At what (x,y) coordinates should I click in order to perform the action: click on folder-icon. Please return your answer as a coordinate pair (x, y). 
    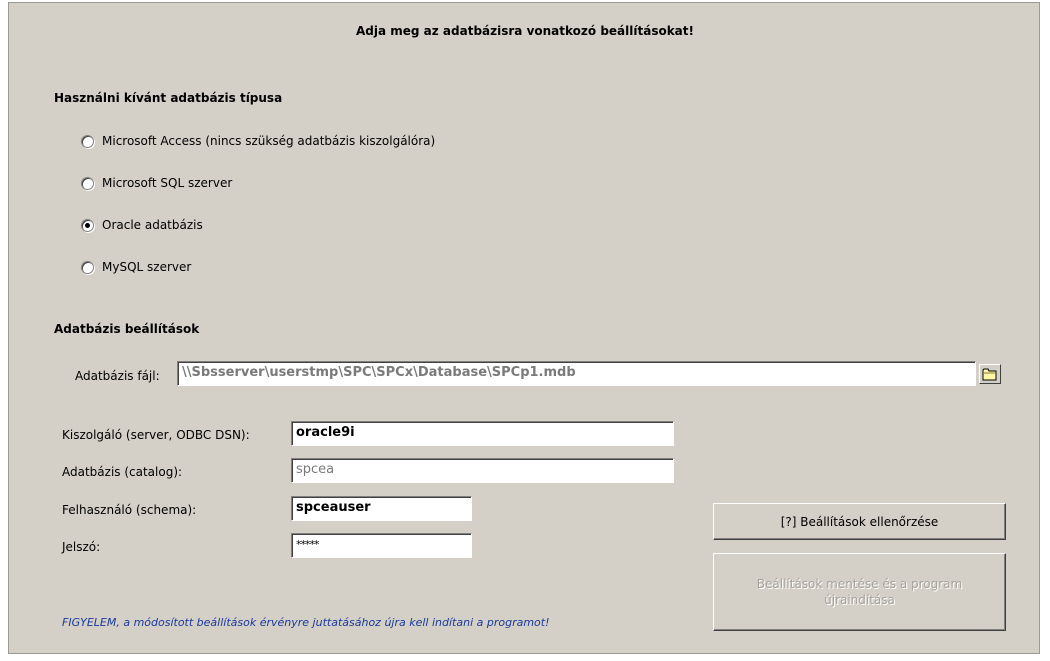
    Looking at the image, I should click on (989, 374).